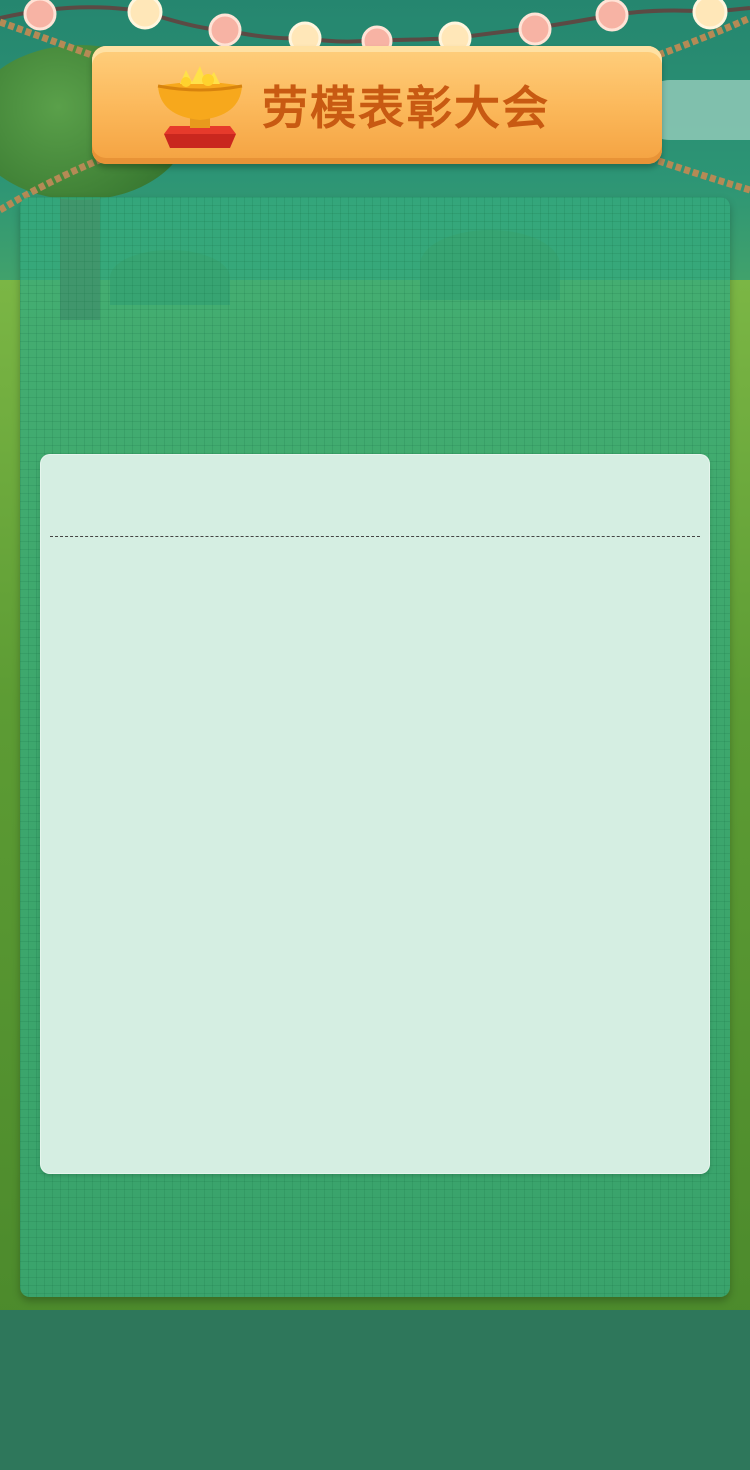 The height and width of the screenshot is (1470, 750). I want to click on right-bottom-rope, so click(699, 174).